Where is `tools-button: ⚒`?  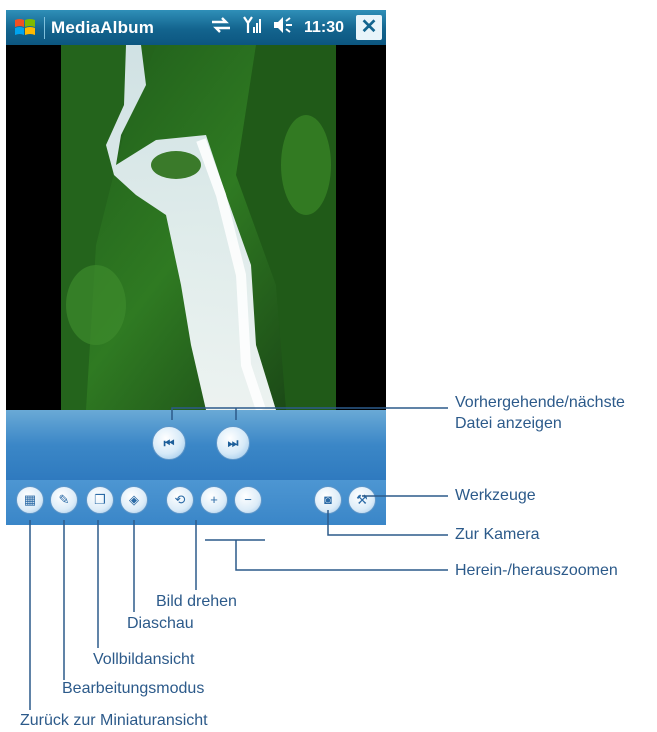 tools-button: ⚒ is located at coordinates (362, 500).